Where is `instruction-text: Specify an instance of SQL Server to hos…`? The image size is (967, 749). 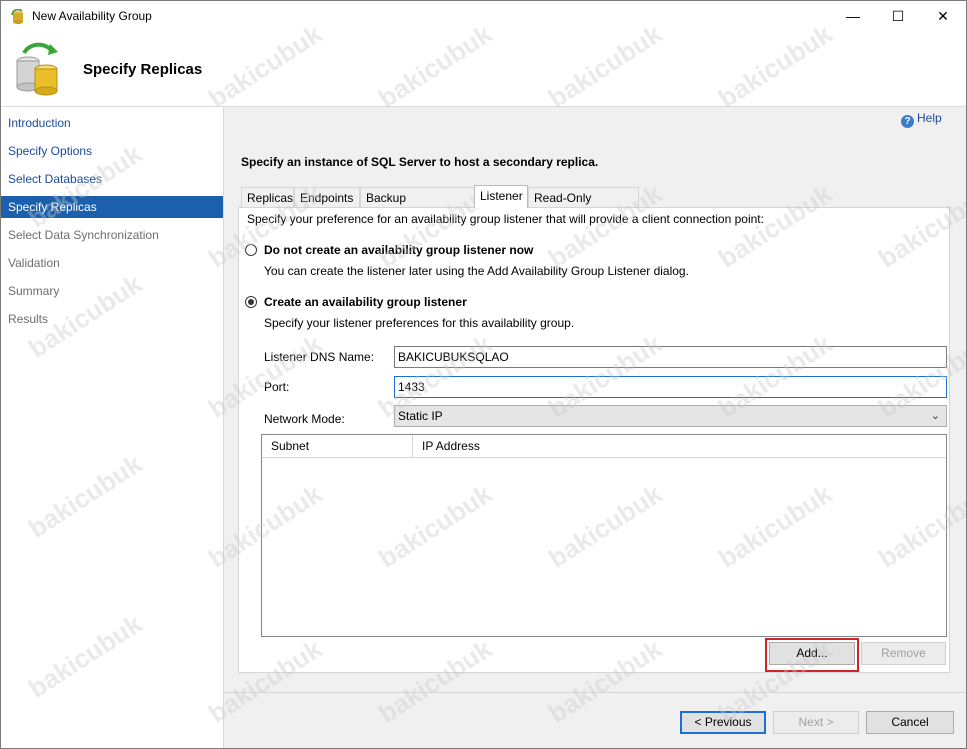 instruction-text: Specify an instance of SQL Server to hos… is located at coordinates (420, 162).